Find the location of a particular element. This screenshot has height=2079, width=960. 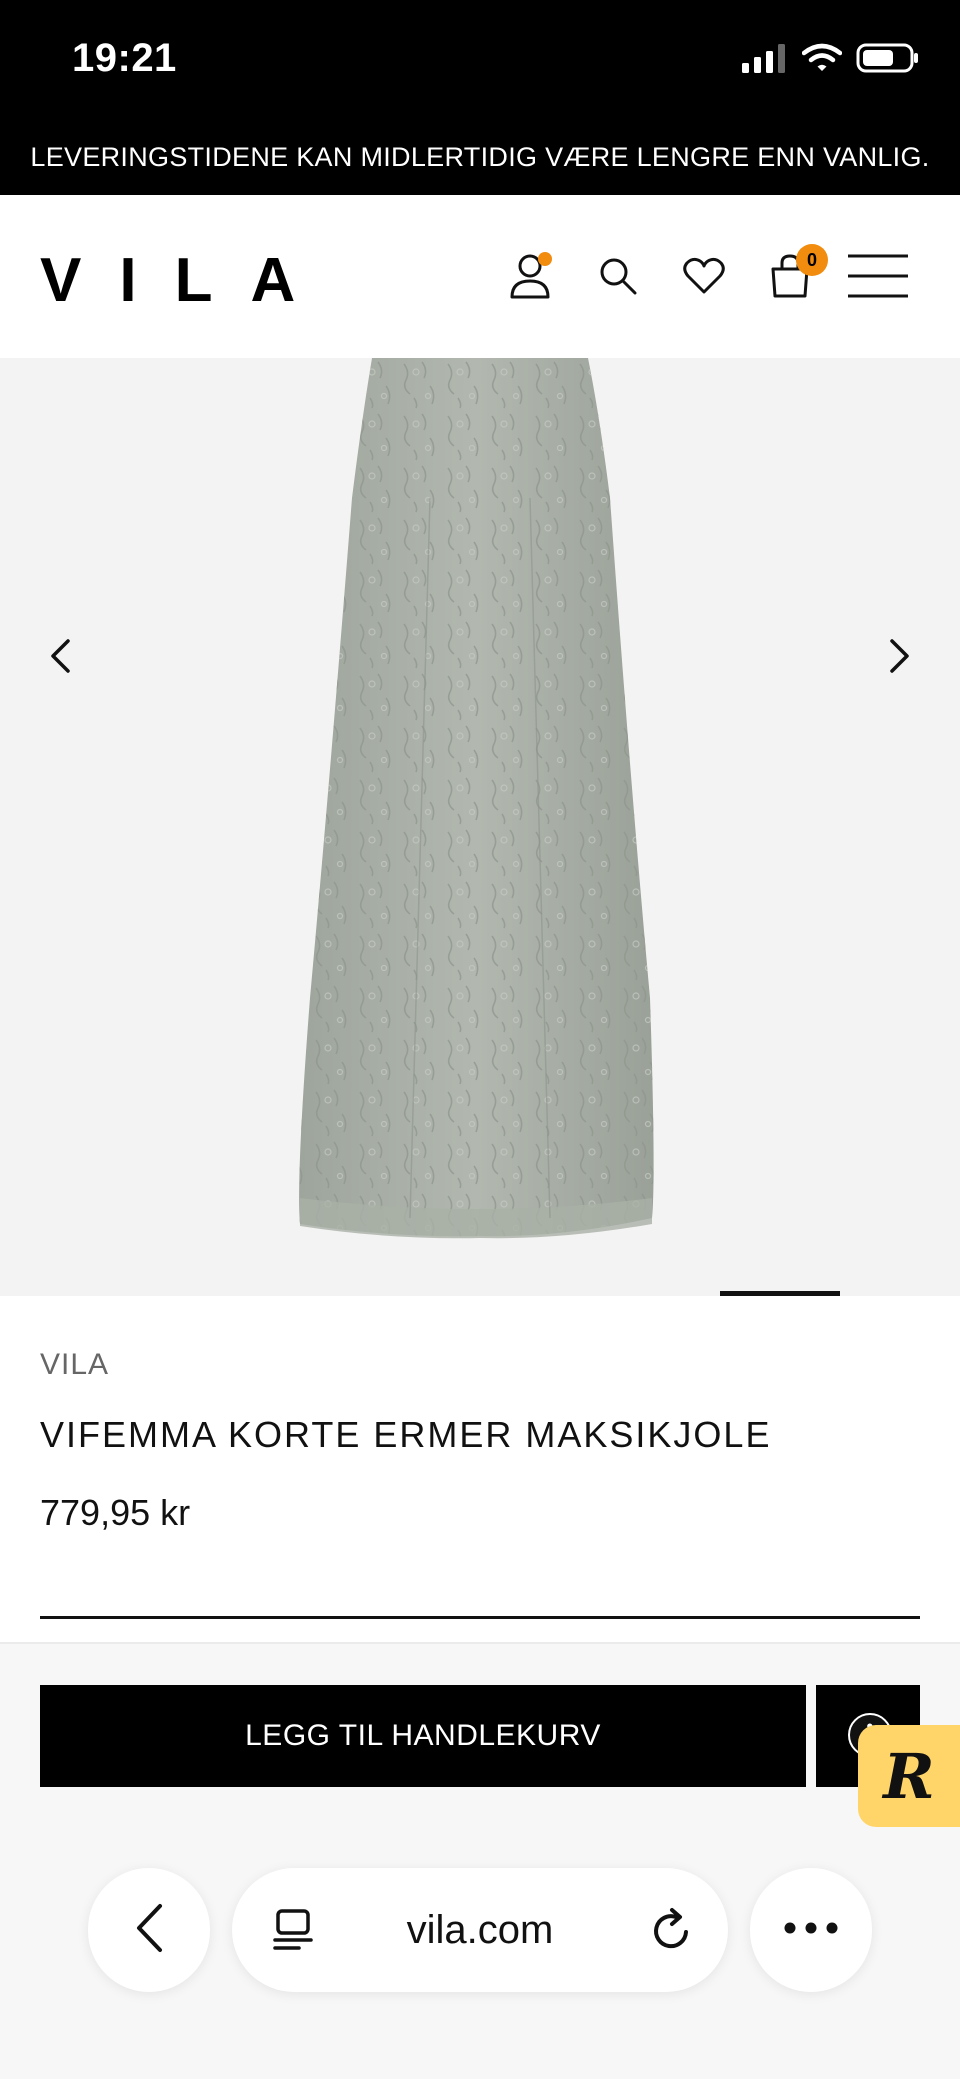

product-price: 779,95 kr is located at coordinates (115, 1512).